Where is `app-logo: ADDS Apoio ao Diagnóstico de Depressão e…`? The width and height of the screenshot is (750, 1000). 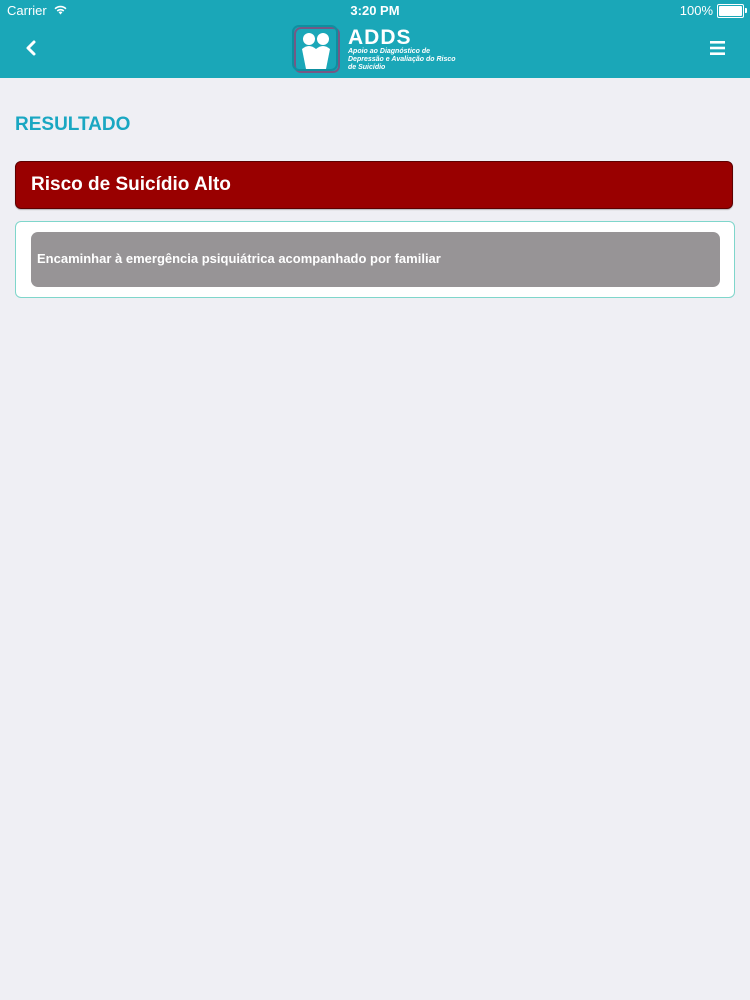
app-logo: ADDS Apoio ao Diagnóstico de Depressão e… is located at coordinates (375, 50).